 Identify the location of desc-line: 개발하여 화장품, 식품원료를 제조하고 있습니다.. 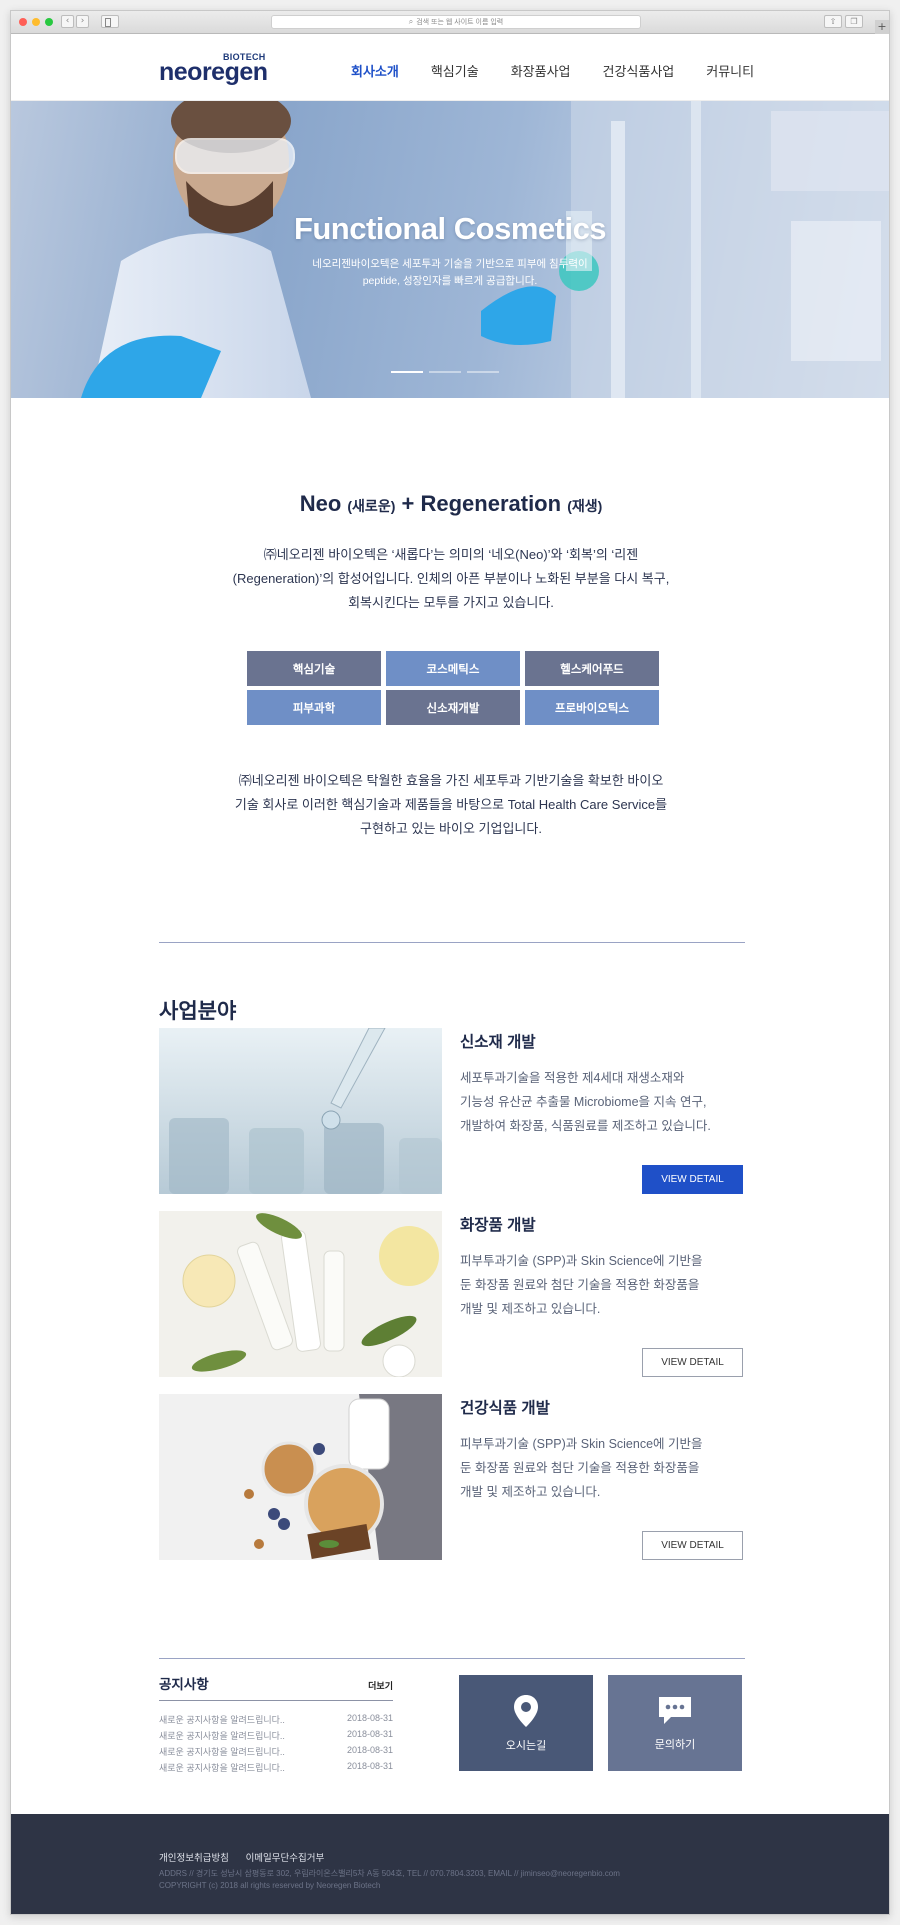
(585, 1126).